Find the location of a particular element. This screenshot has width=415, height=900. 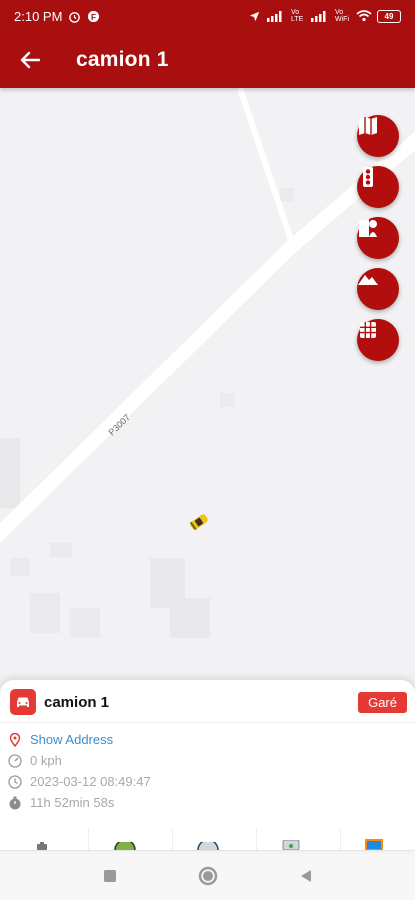

recents-button is located at coordinates (110, 876).